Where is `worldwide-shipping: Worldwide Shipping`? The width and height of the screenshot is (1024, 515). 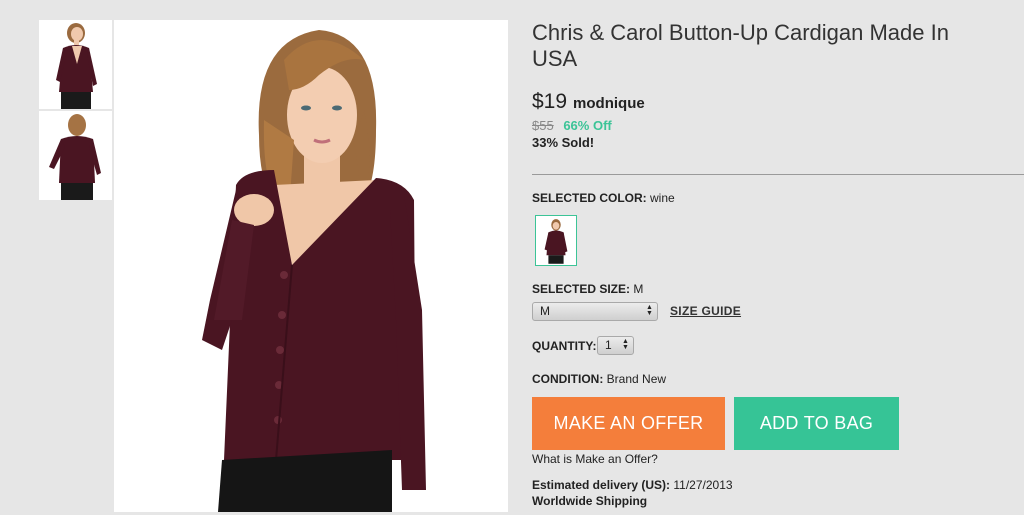
worldwide-shipping: Worldwide Shipping is located at coordinates (590, 501).